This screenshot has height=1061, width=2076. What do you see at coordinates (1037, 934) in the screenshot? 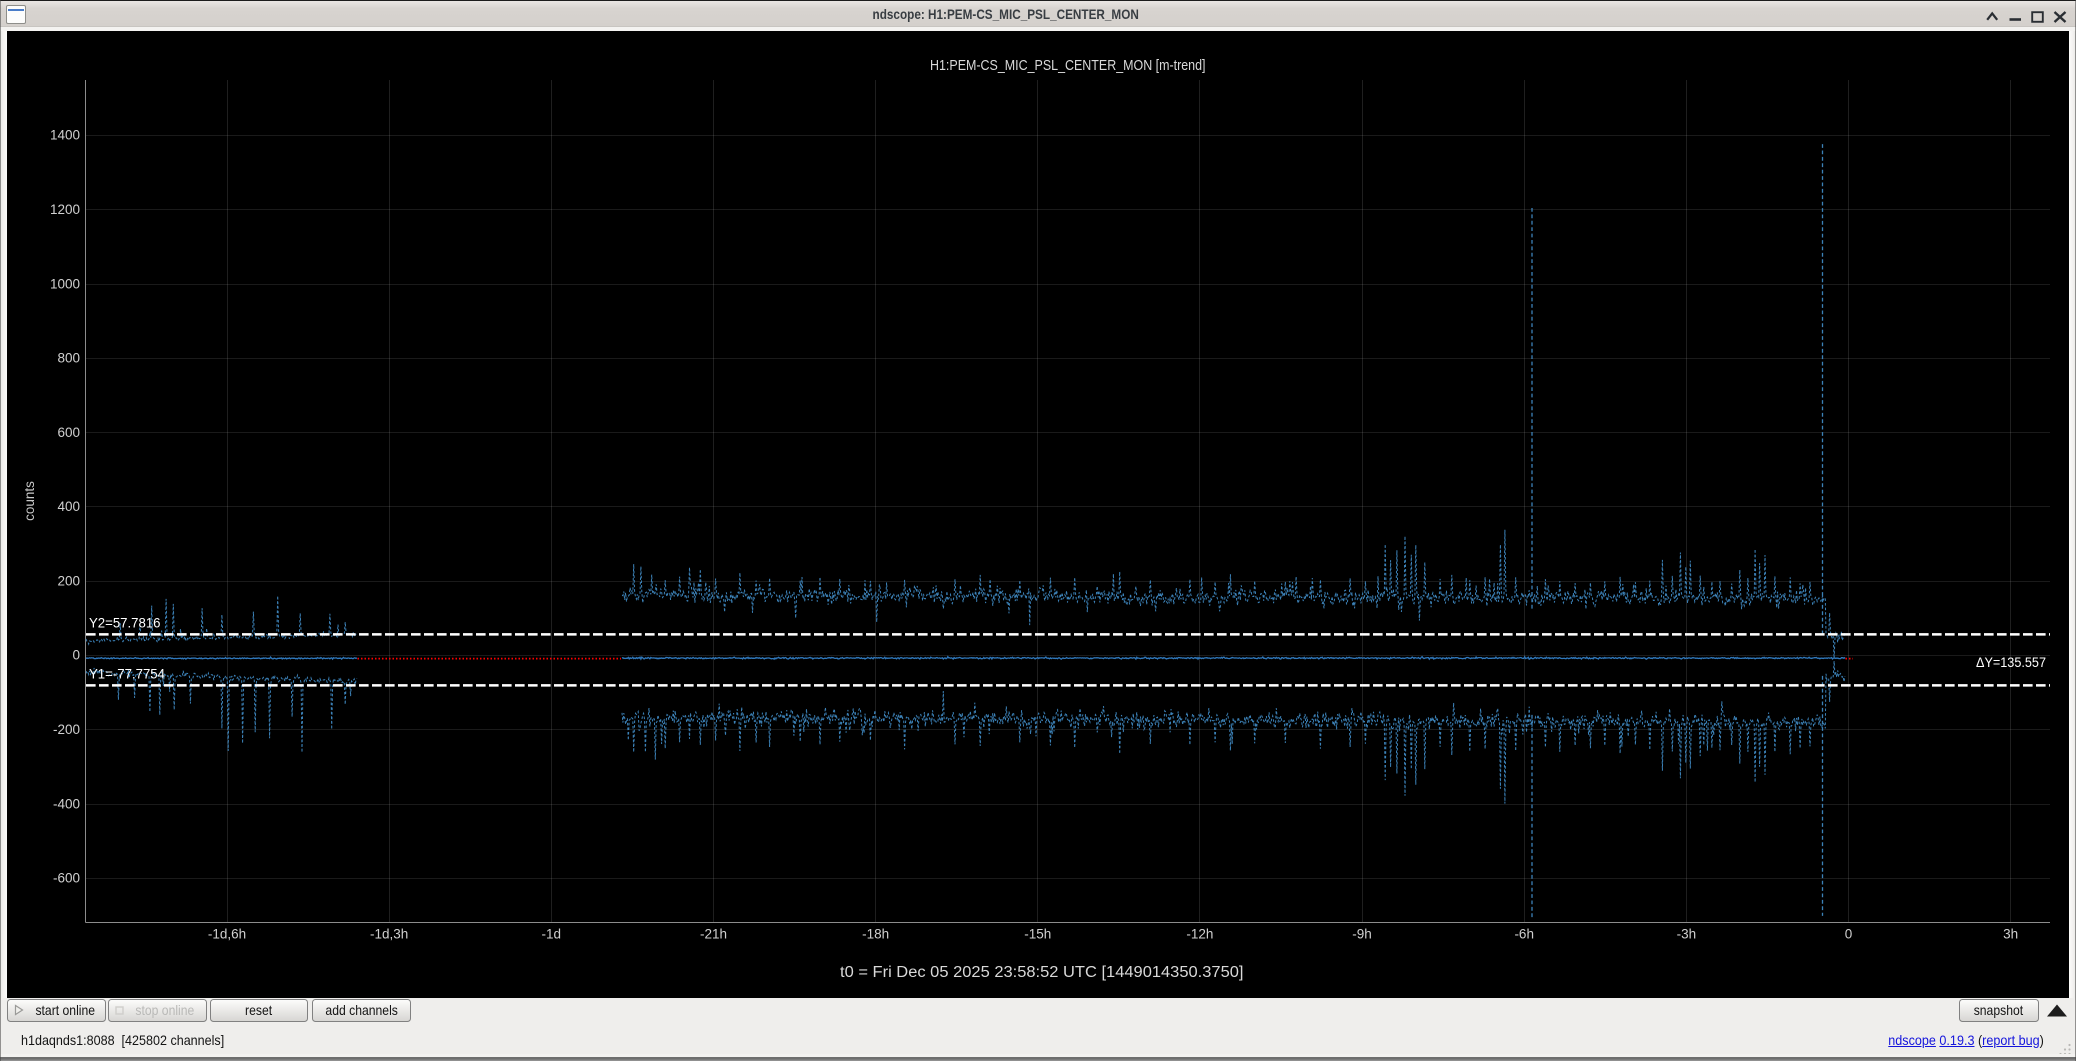
I see `svg-text: -15h` at bounding box center [1037, 934].